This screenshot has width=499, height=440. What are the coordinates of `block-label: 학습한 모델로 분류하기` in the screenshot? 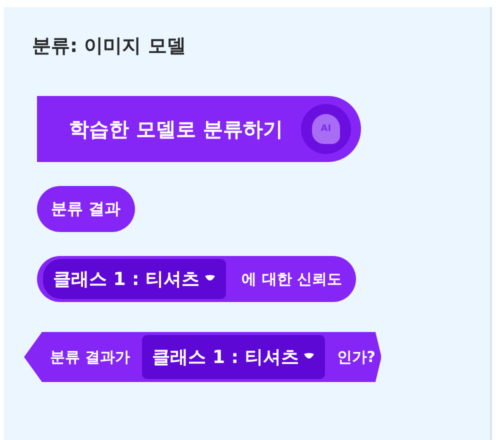 It's located at (176, 129).